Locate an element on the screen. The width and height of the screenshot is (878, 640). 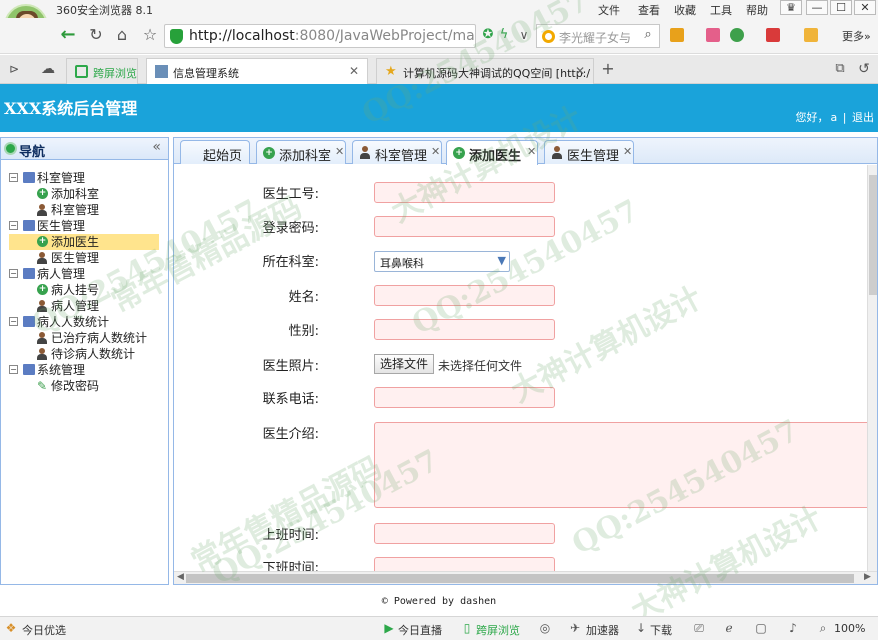
tree-item-treated-stats: 已治疗病人数统计 is located at coordinates (84, 338).